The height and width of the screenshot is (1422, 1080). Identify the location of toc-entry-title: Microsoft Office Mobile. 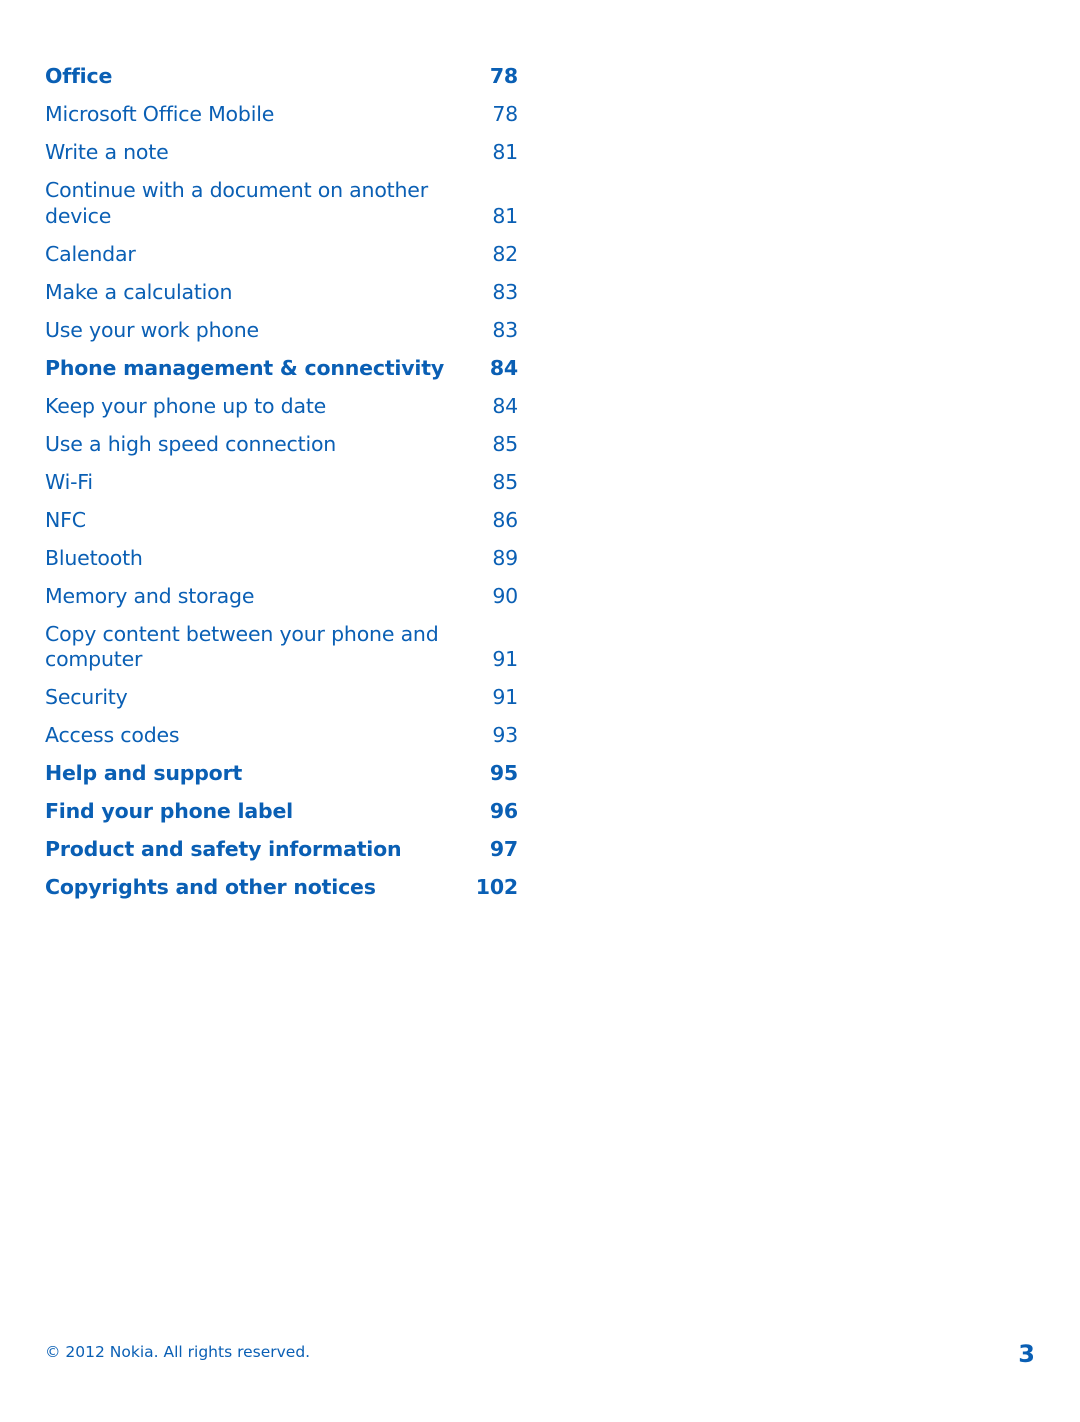
(245, 115).